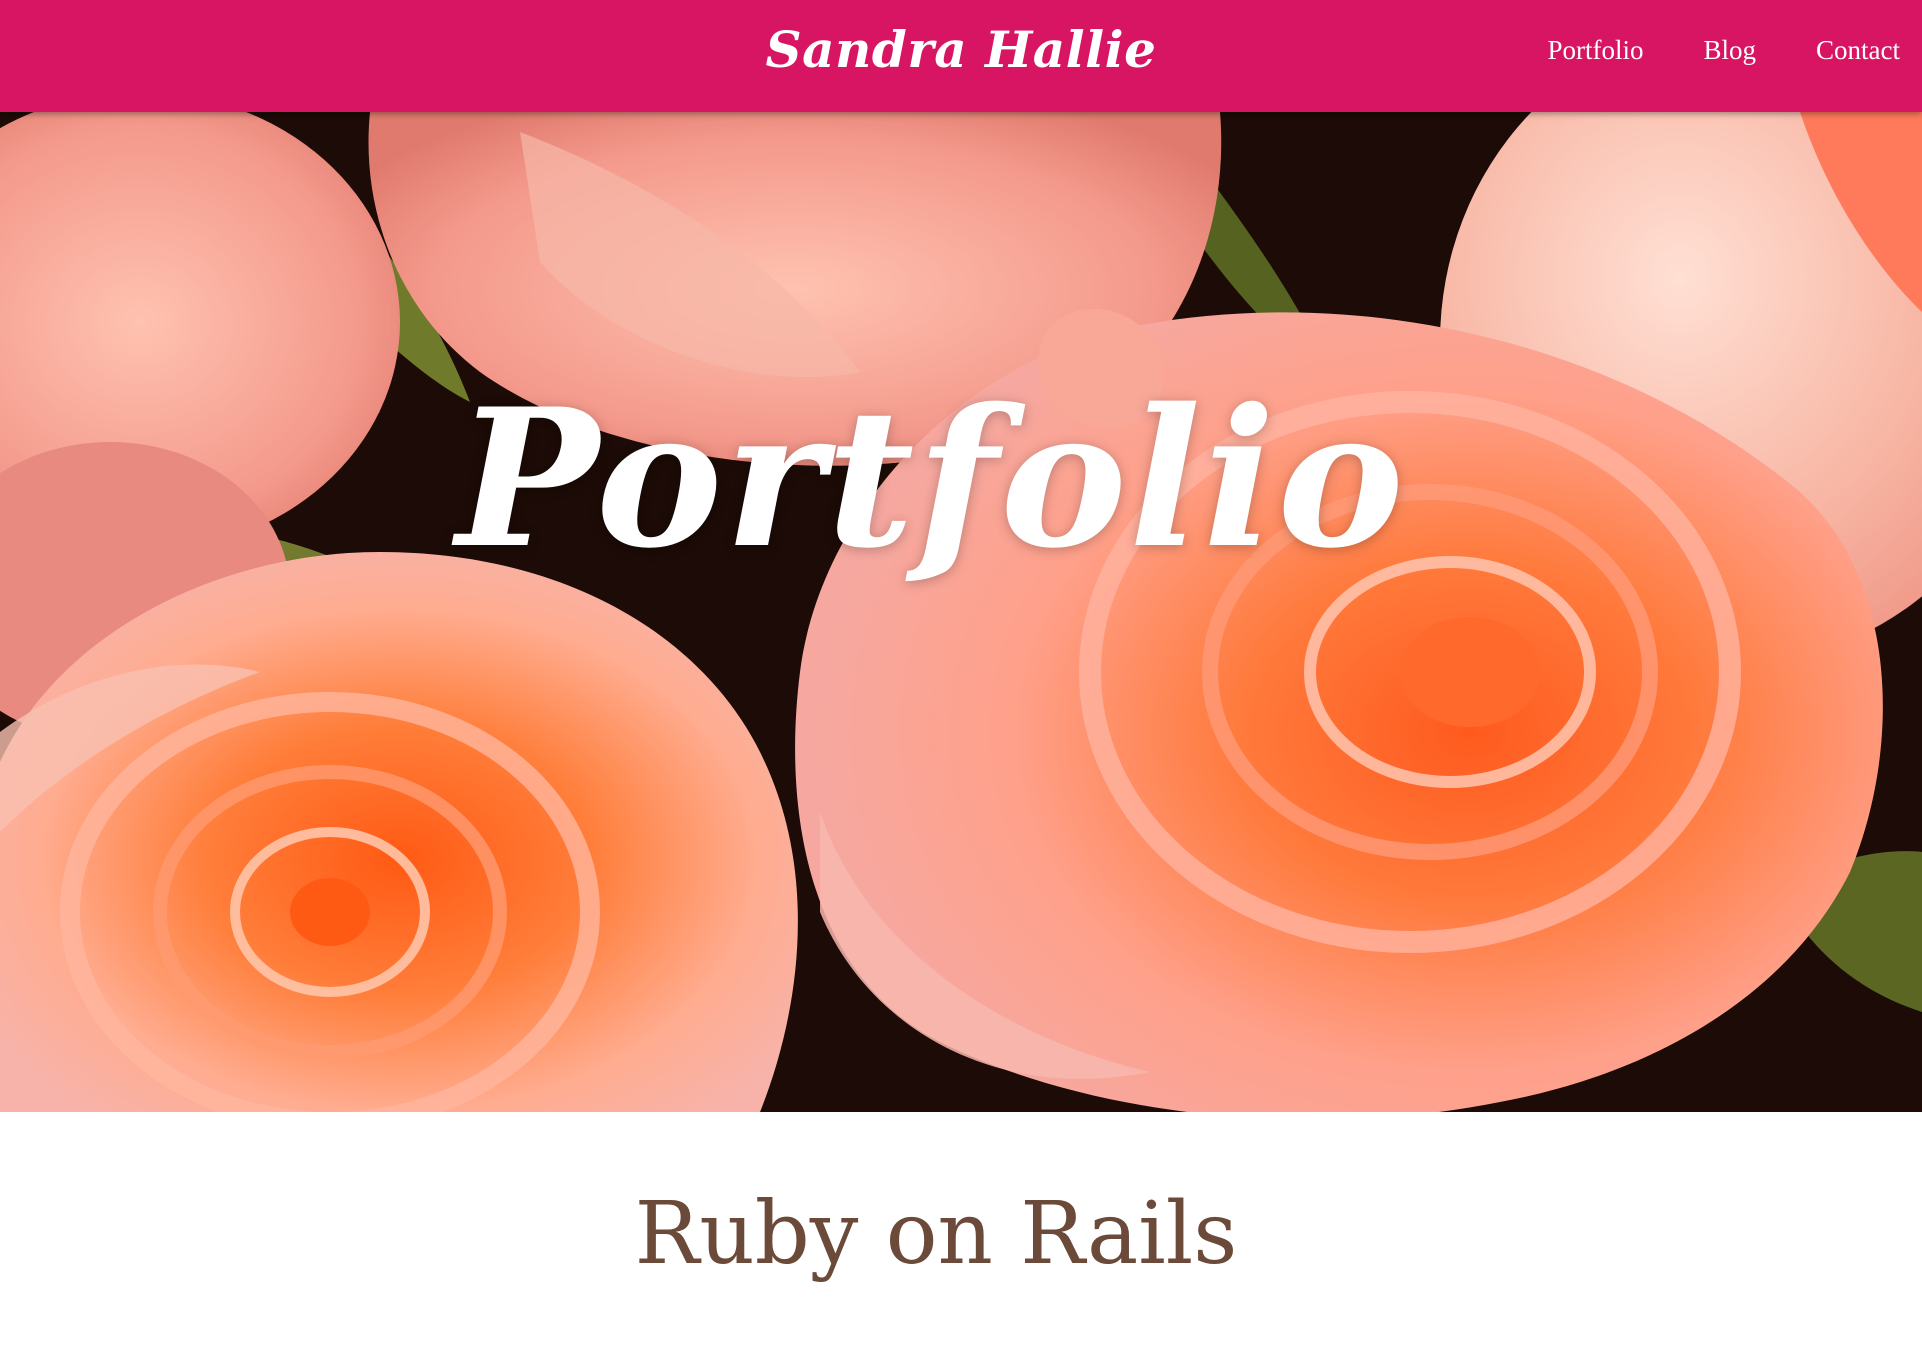  What do you see at coordinates (1730, 50) in the screenshot?
I see `nav-link-blog: Blog` at bounding box center [1730, 50].